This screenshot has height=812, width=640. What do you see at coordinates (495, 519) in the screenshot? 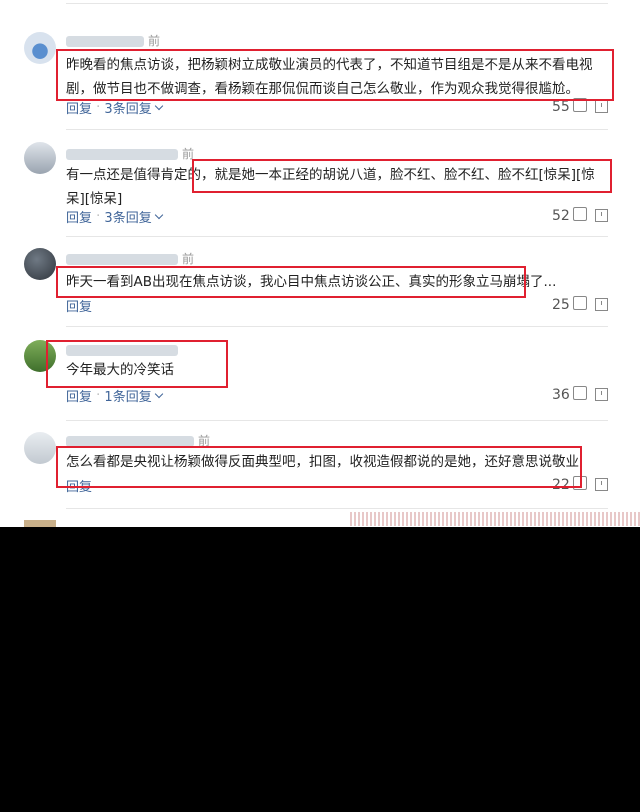
I see `compression-artifact-strip` at bounding box center [495, 519].